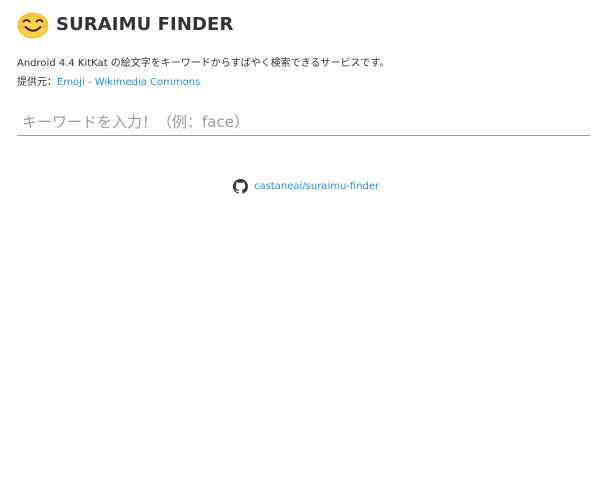 The image size is (600, 504). I want to click on app-header: SURAIMU FINDER, so click(125, 24).